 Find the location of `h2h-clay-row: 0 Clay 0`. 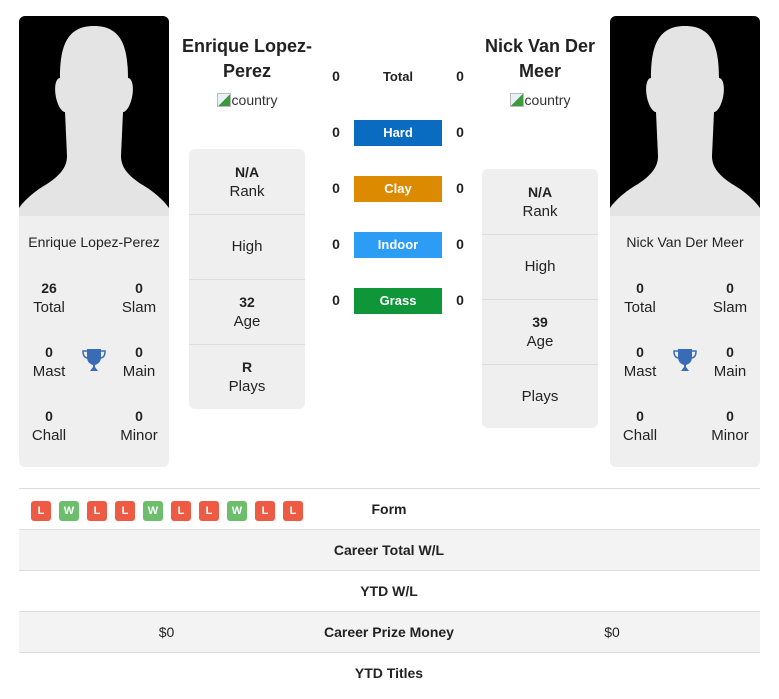

h2h-clay-row: 0 Clay 0 is located at coordinates (398, 189).